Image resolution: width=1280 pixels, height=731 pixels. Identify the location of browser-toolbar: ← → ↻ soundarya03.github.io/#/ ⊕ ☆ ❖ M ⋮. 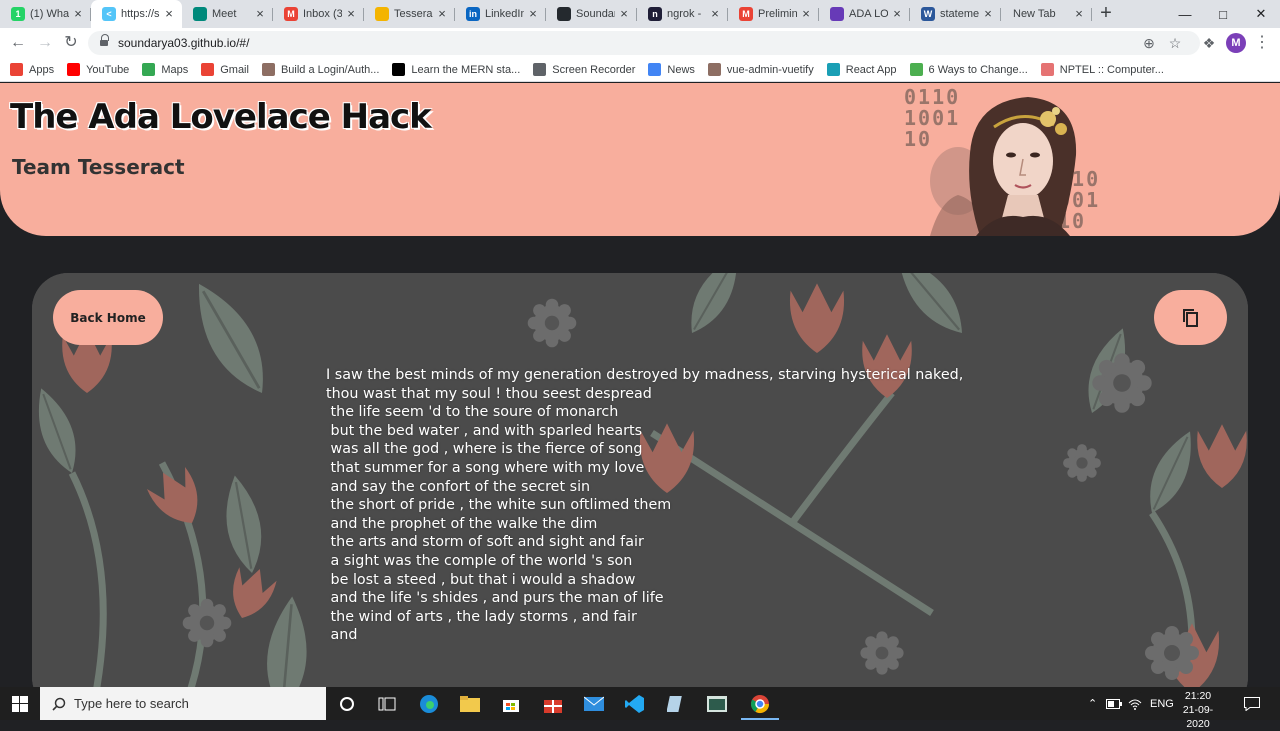
(640, 43).